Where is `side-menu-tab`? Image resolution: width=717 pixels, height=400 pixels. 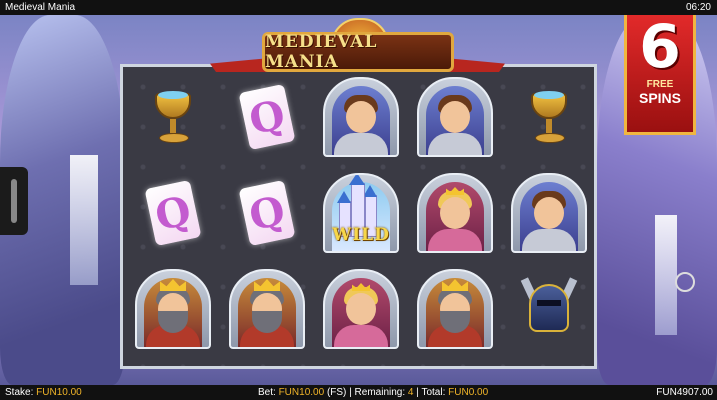 side-menu-tab is located at coordinates (14, 201).